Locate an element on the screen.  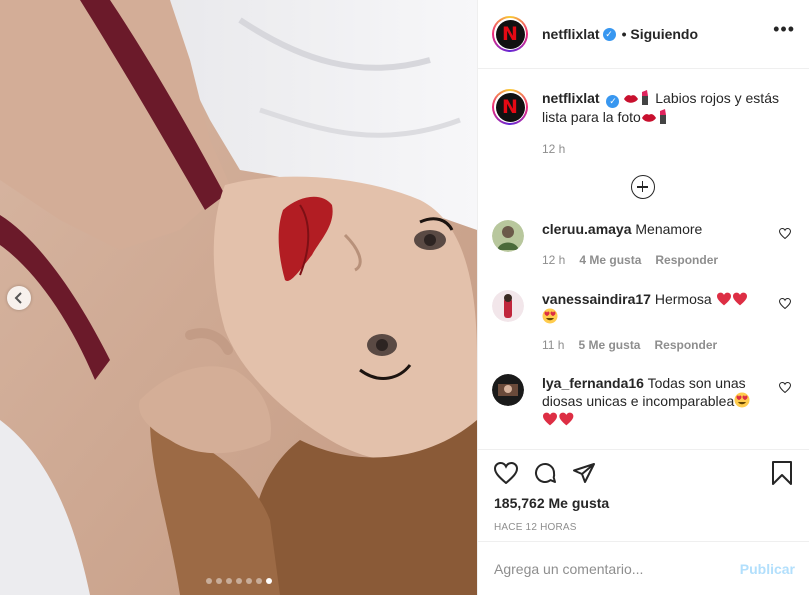
carousel-indicator is located at coordinates (238, 581).